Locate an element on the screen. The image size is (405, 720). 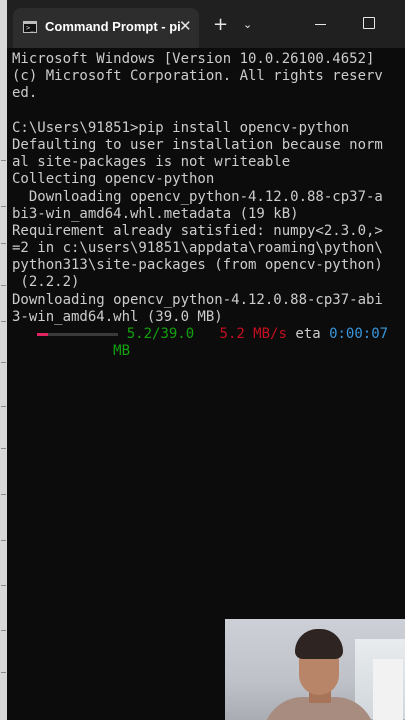
webcam-overlay is located at coordinates (315, 669).